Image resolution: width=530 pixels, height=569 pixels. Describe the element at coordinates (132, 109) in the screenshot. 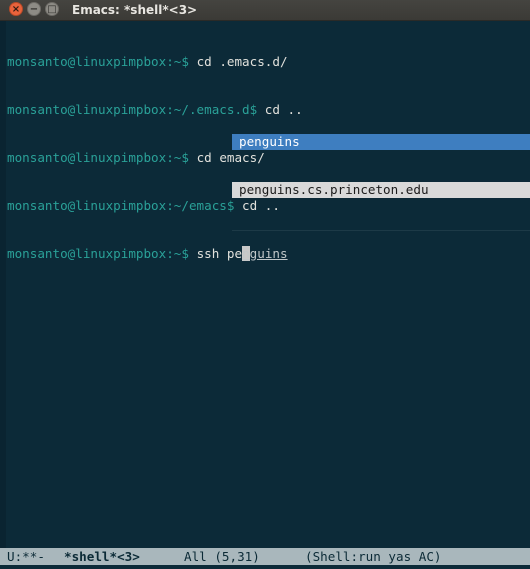

I see `shell-prompt: monsanto@linuxpimpbox:~/.emacs.d$` at that location.